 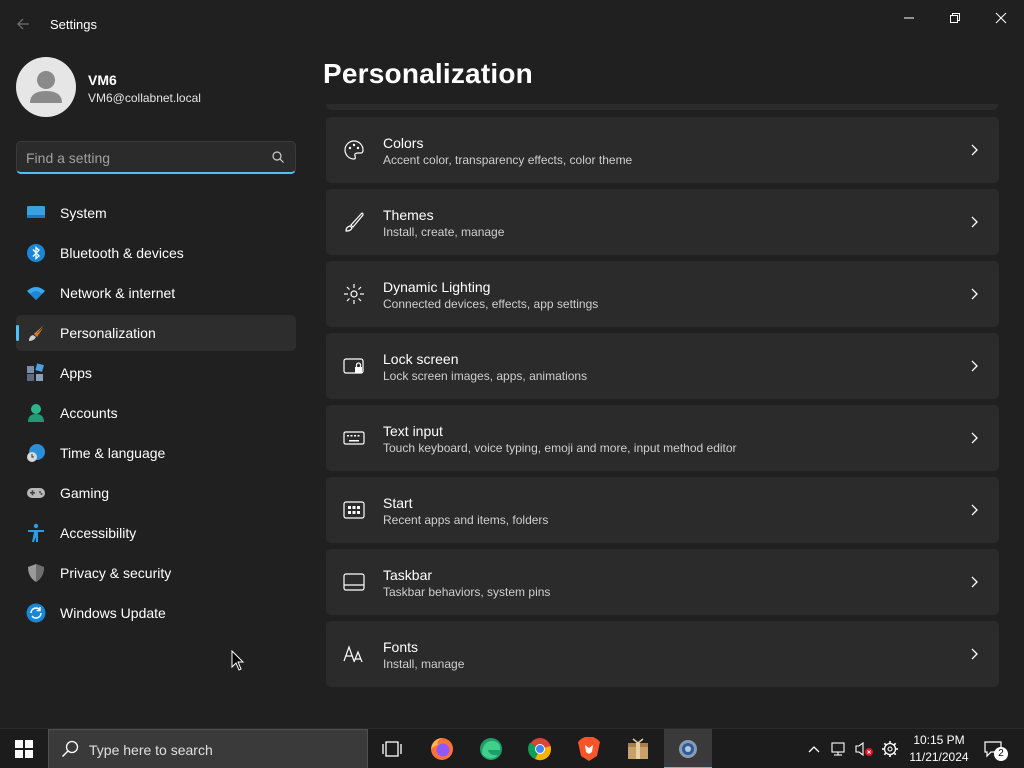 I want to click on sidebar-item-label: Time & language, so click(x=113, y=453).